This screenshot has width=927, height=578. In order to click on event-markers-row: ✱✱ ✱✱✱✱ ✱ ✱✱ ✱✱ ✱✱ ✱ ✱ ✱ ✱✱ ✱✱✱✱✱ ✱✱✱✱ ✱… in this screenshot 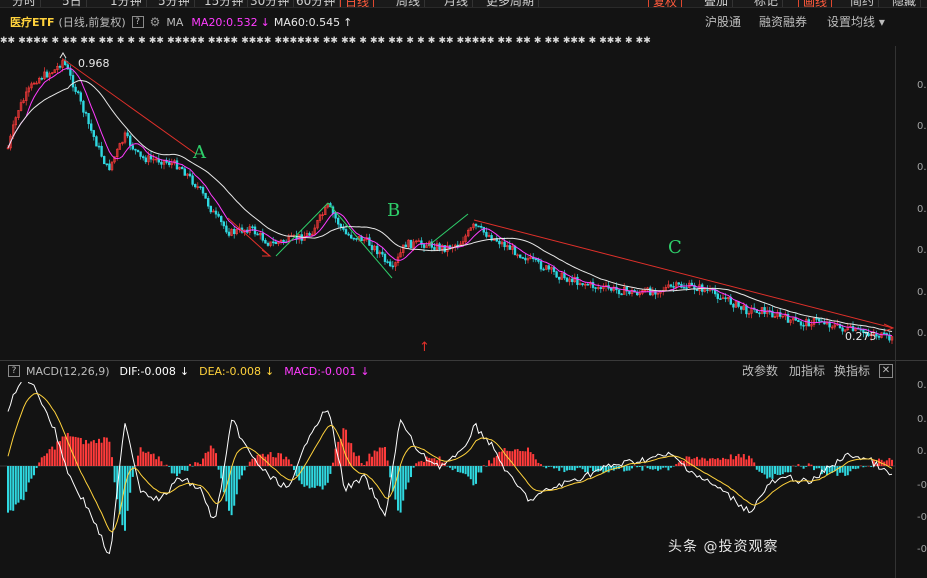, I will do `click(450, 41)`.